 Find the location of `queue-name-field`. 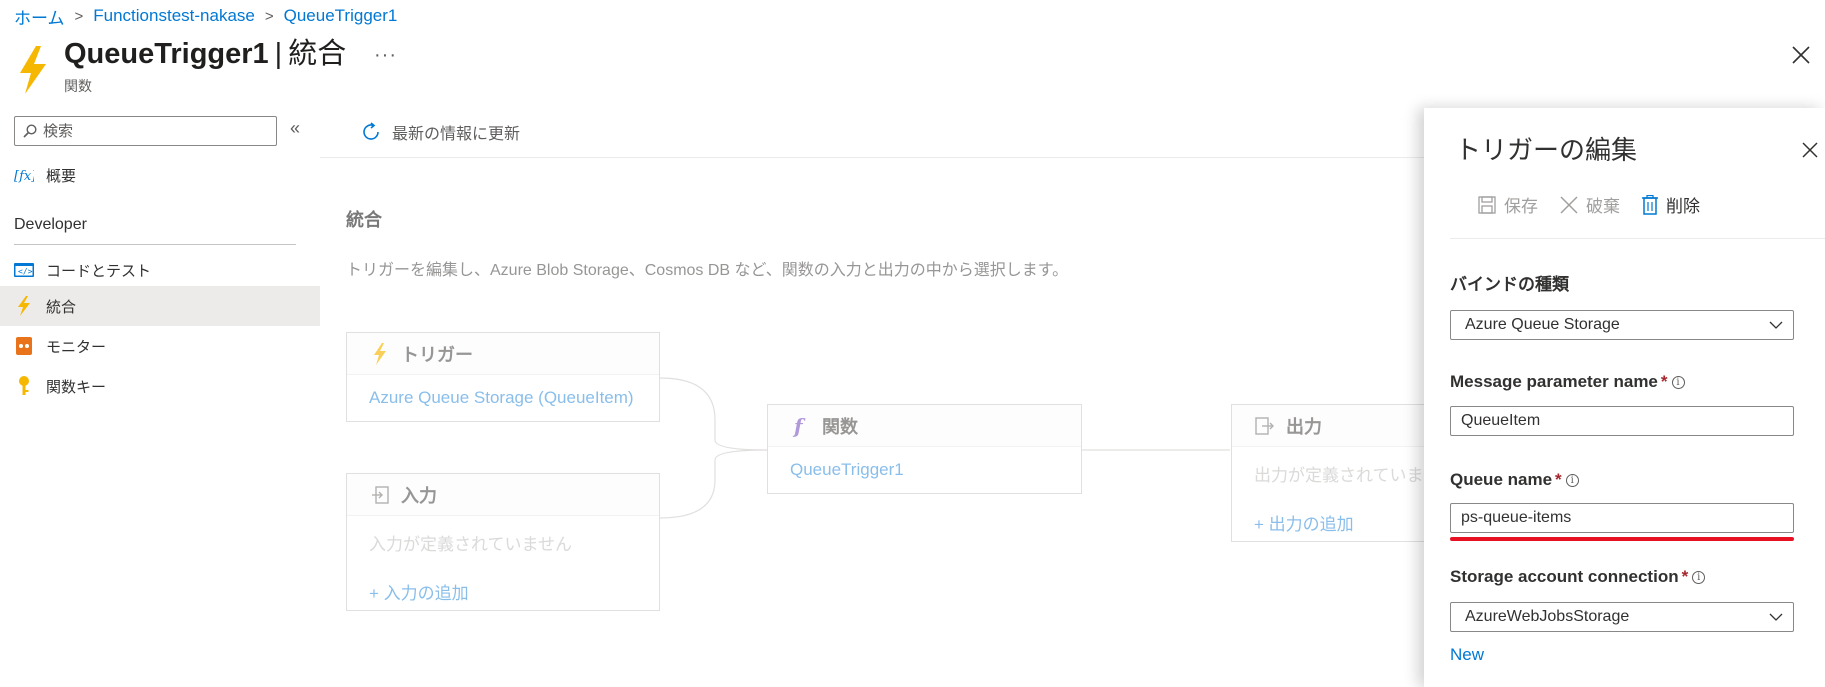

queue-name-field is located at coordinates (1622, 518).